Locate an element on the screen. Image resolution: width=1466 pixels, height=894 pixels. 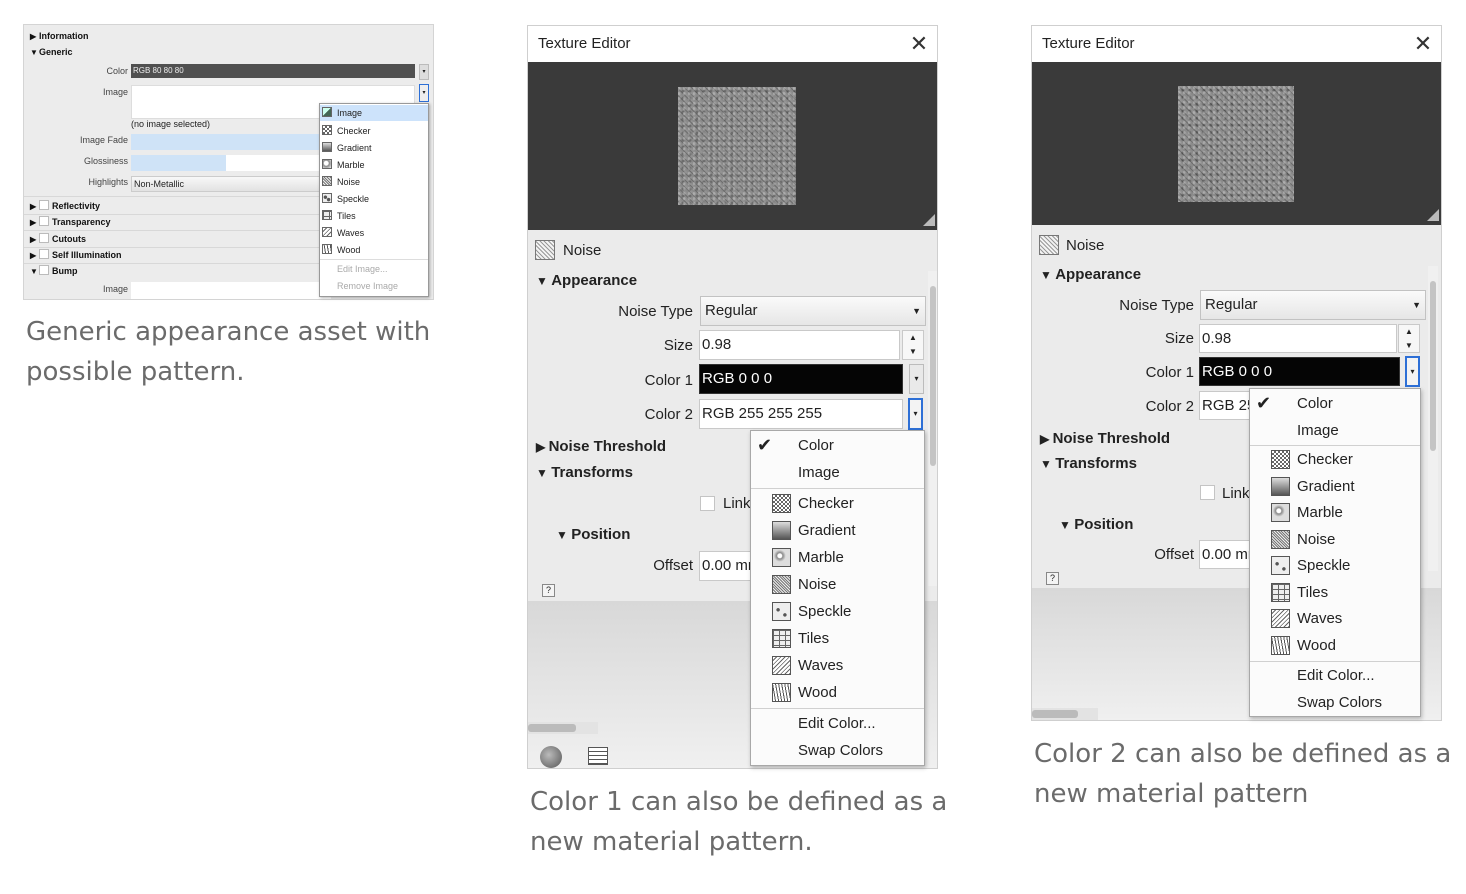
globe-icon is located at coordinates (551, 757).